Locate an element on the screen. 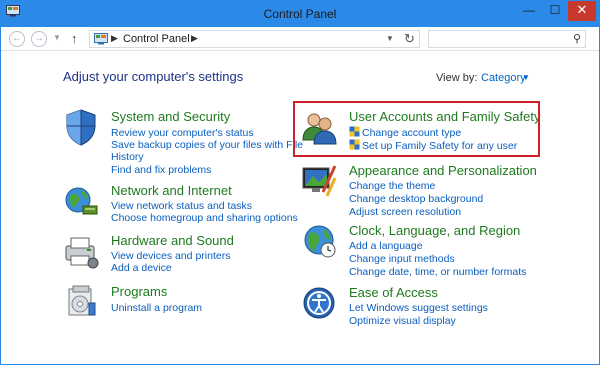 The width and height of the screenshot is (600, 365). category-link: Review your computer's status is located at coordinates (182, 133).